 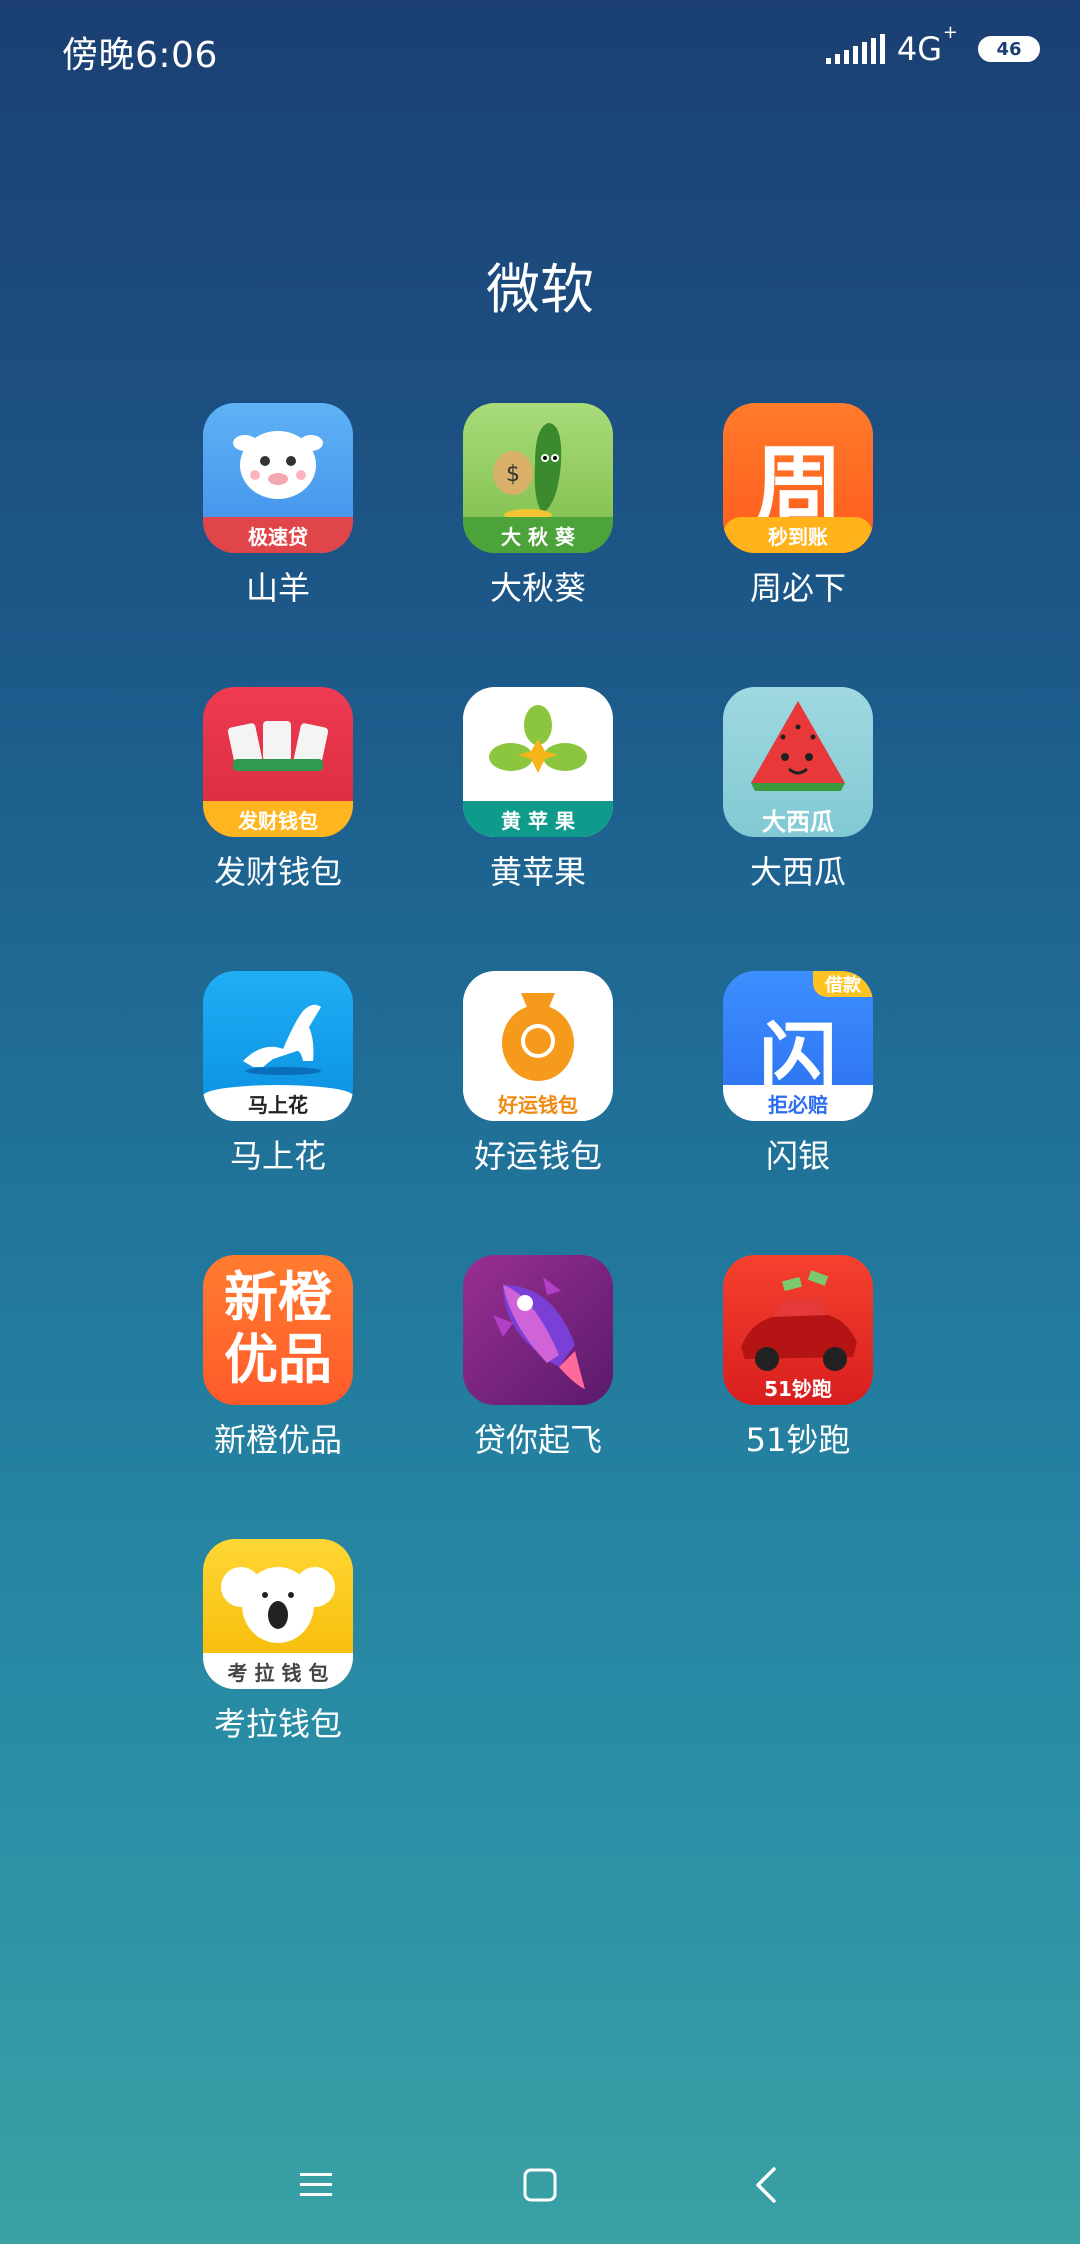 What do you see at coordinates (278, 1297) in the screenshot?
I see `xinchengyoupin-glyph-top: 新橙` at bounding box center [278, 1297].